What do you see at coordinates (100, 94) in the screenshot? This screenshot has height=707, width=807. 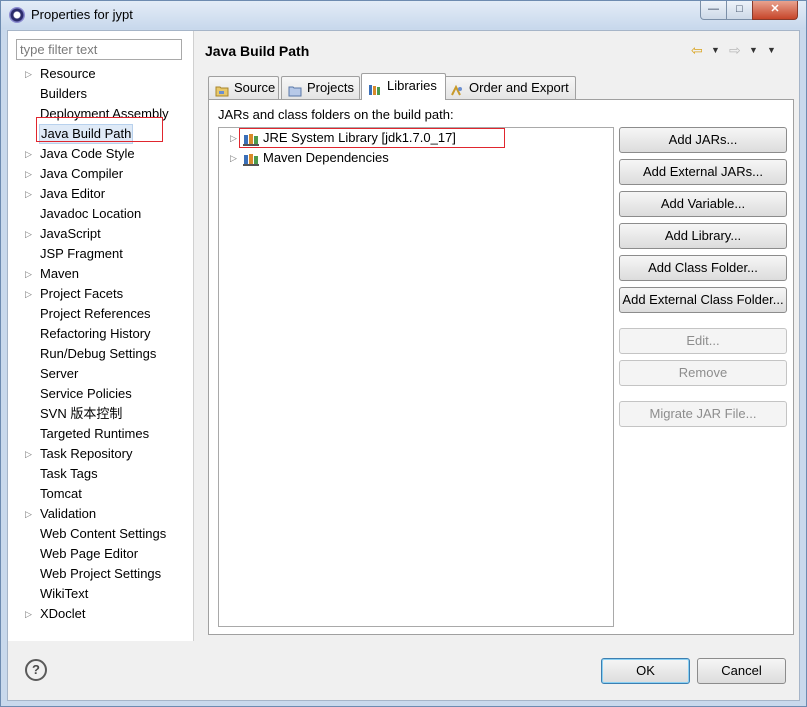 I see `sidebar-item-builders: Builders` at bounding box center [100, 94].